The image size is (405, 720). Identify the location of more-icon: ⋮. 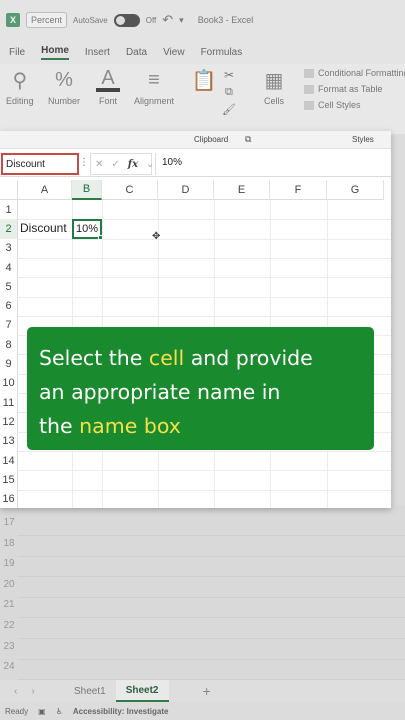
(84, 162).